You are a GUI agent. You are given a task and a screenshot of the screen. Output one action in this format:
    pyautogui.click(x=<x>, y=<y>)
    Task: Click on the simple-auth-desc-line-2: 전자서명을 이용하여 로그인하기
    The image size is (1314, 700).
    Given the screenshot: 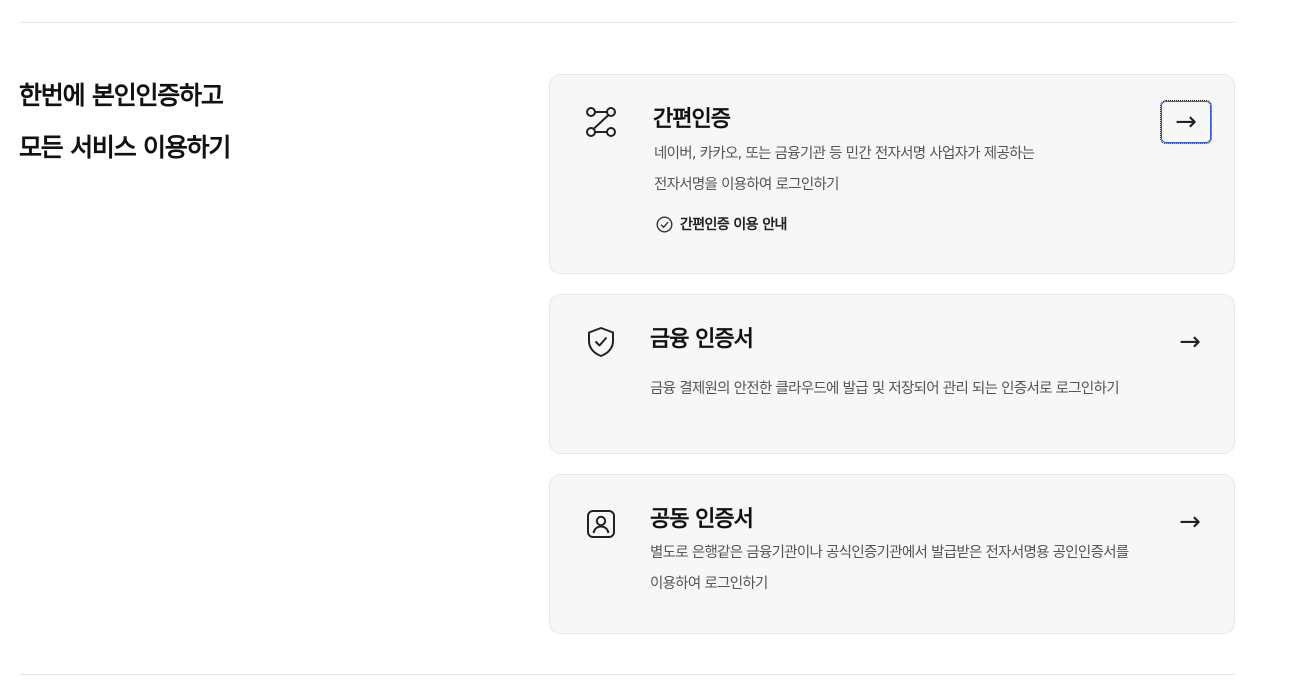 What is the action you would take?
    pyautogui.click(x=746, y=185)
    